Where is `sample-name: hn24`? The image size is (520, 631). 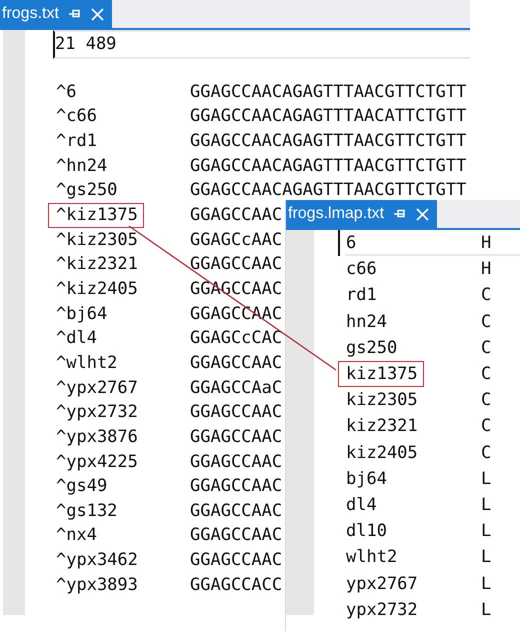
sample-name: hn24 is located at coordinates (366, 322).